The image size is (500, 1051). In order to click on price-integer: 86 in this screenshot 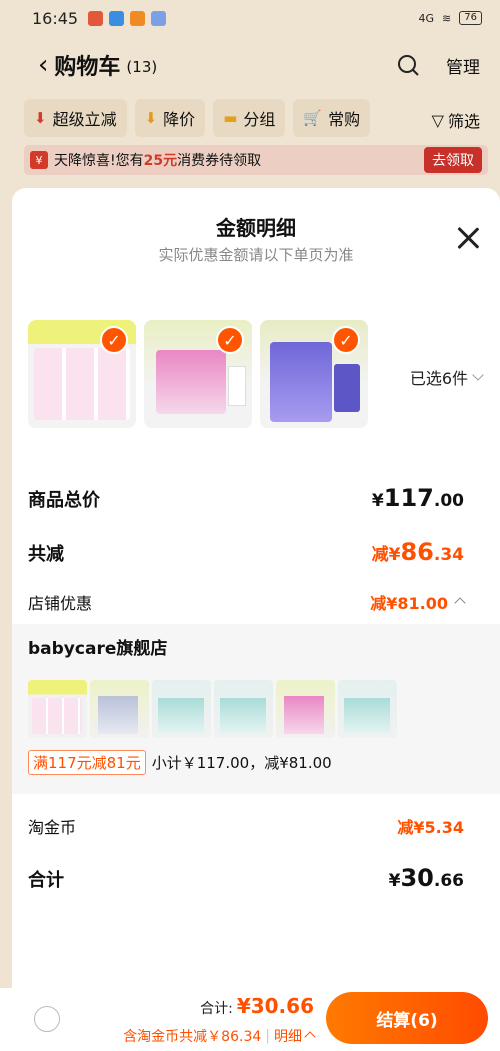, I will do `click(417, 552)`.